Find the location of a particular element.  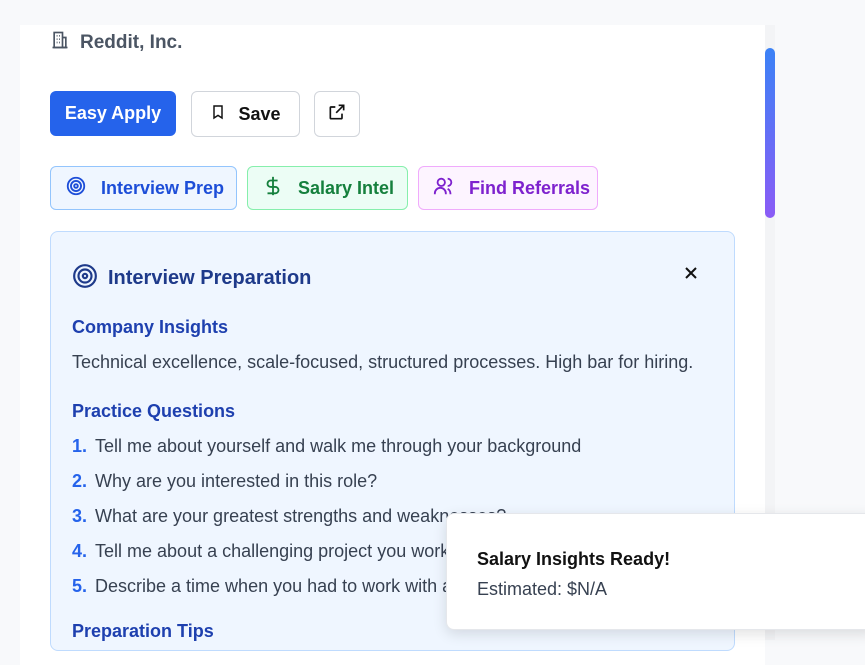

question-number: 3. is located at coordinates (80, 516).